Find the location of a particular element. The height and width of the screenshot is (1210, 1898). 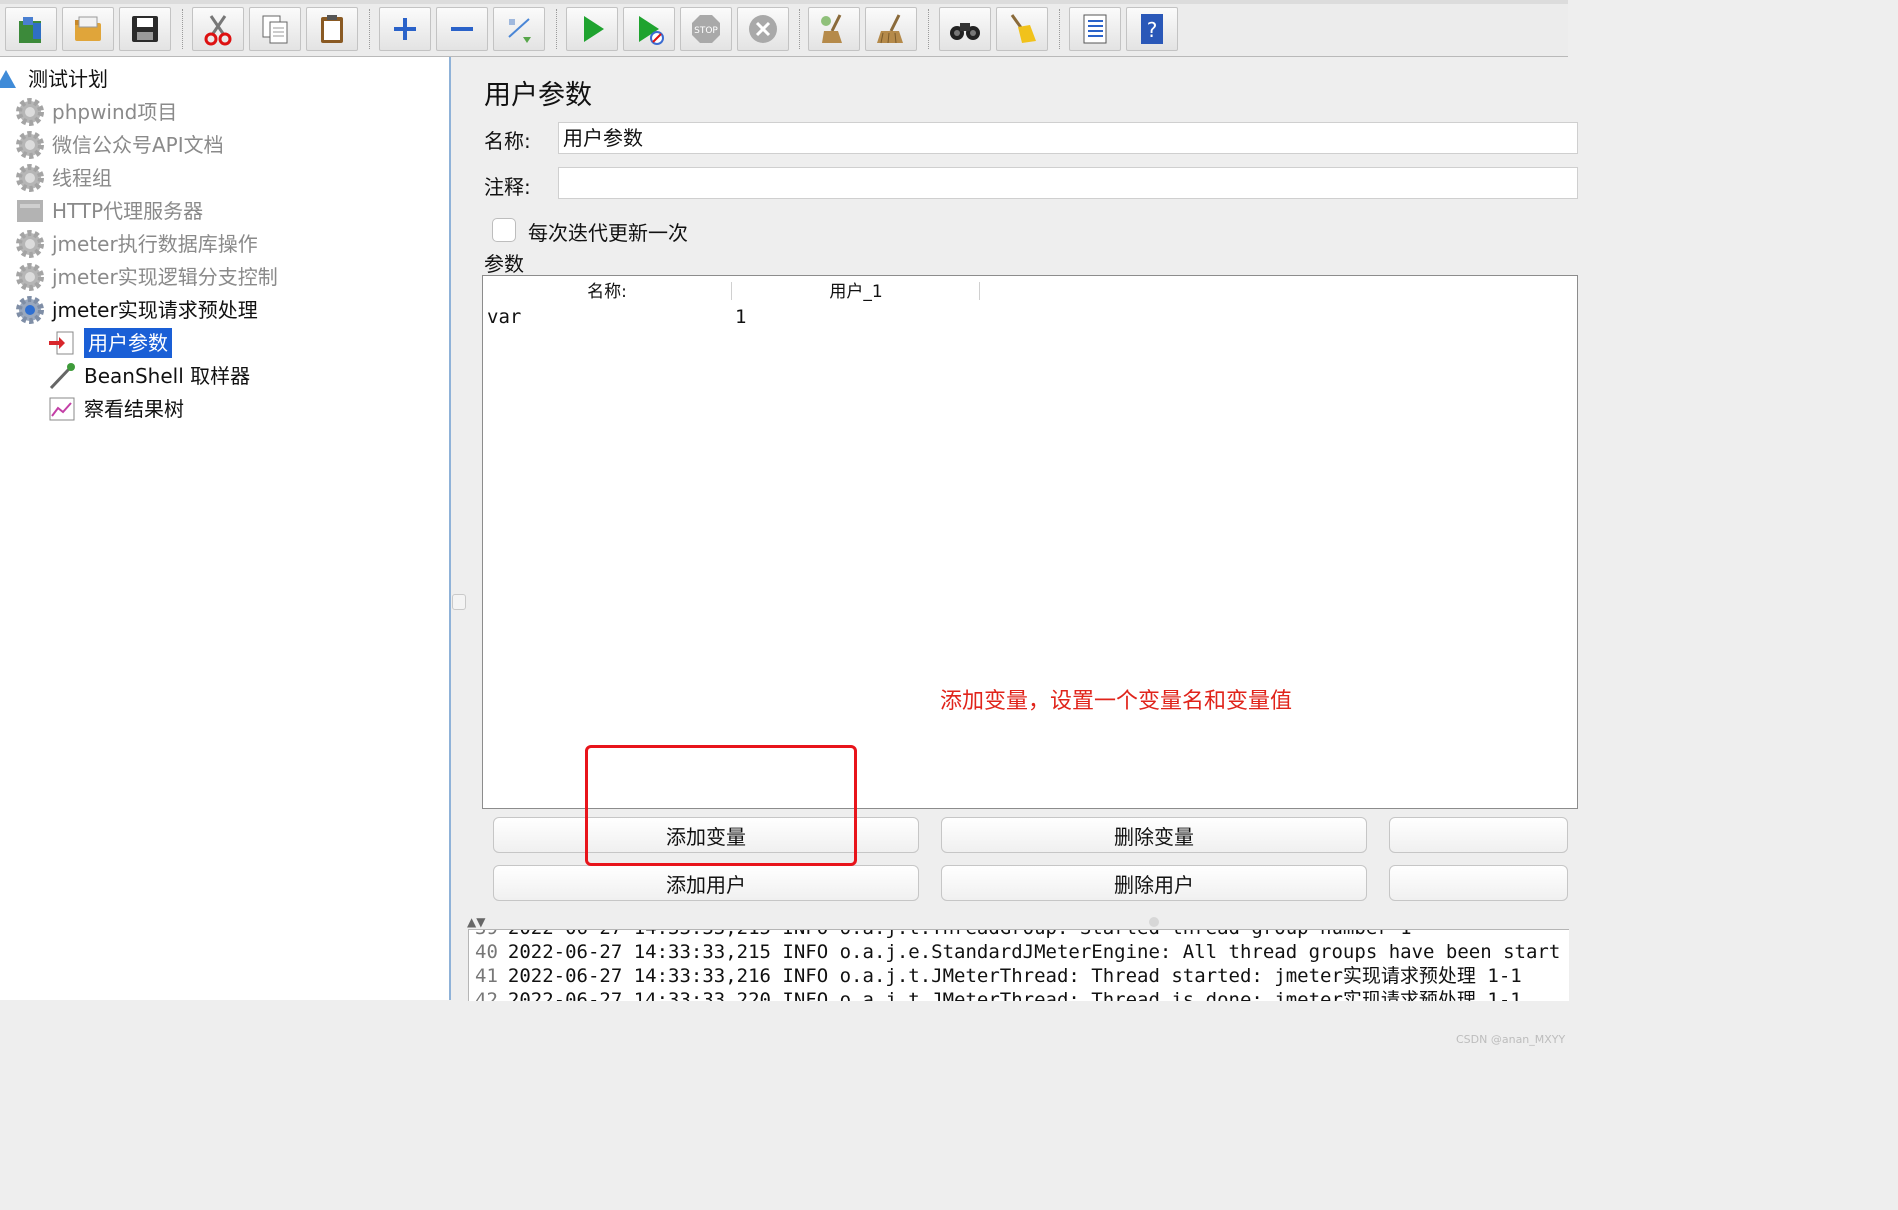

cut-button is located at coordinates (218, 29).